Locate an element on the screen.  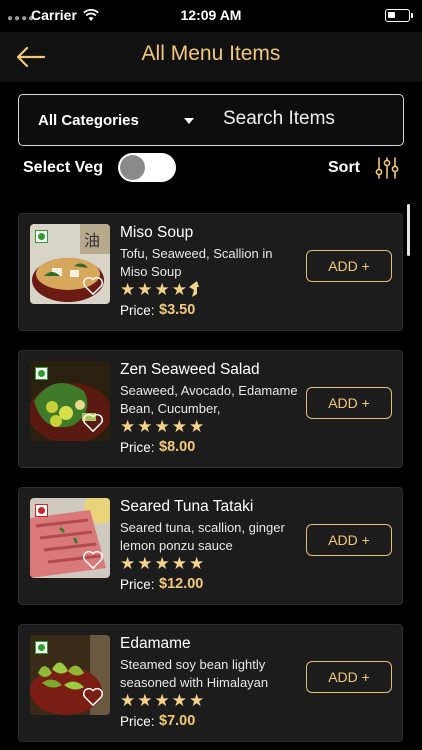
sort-button: Sort is located at coordinates (344, 168).